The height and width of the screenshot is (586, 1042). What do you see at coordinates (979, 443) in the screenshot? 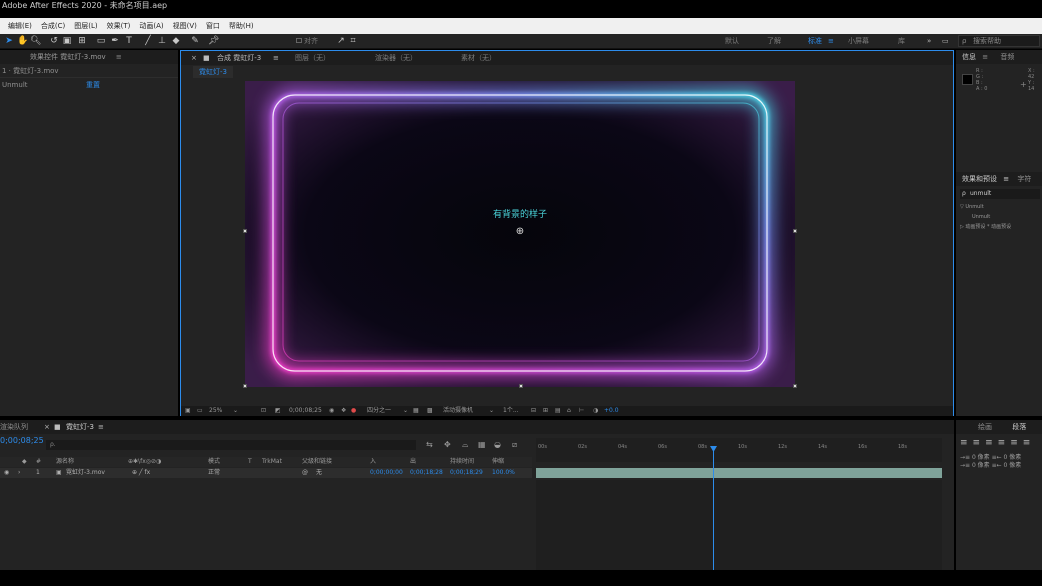
I see `align-center-icon: ≡` at bounding box center [979, 443].